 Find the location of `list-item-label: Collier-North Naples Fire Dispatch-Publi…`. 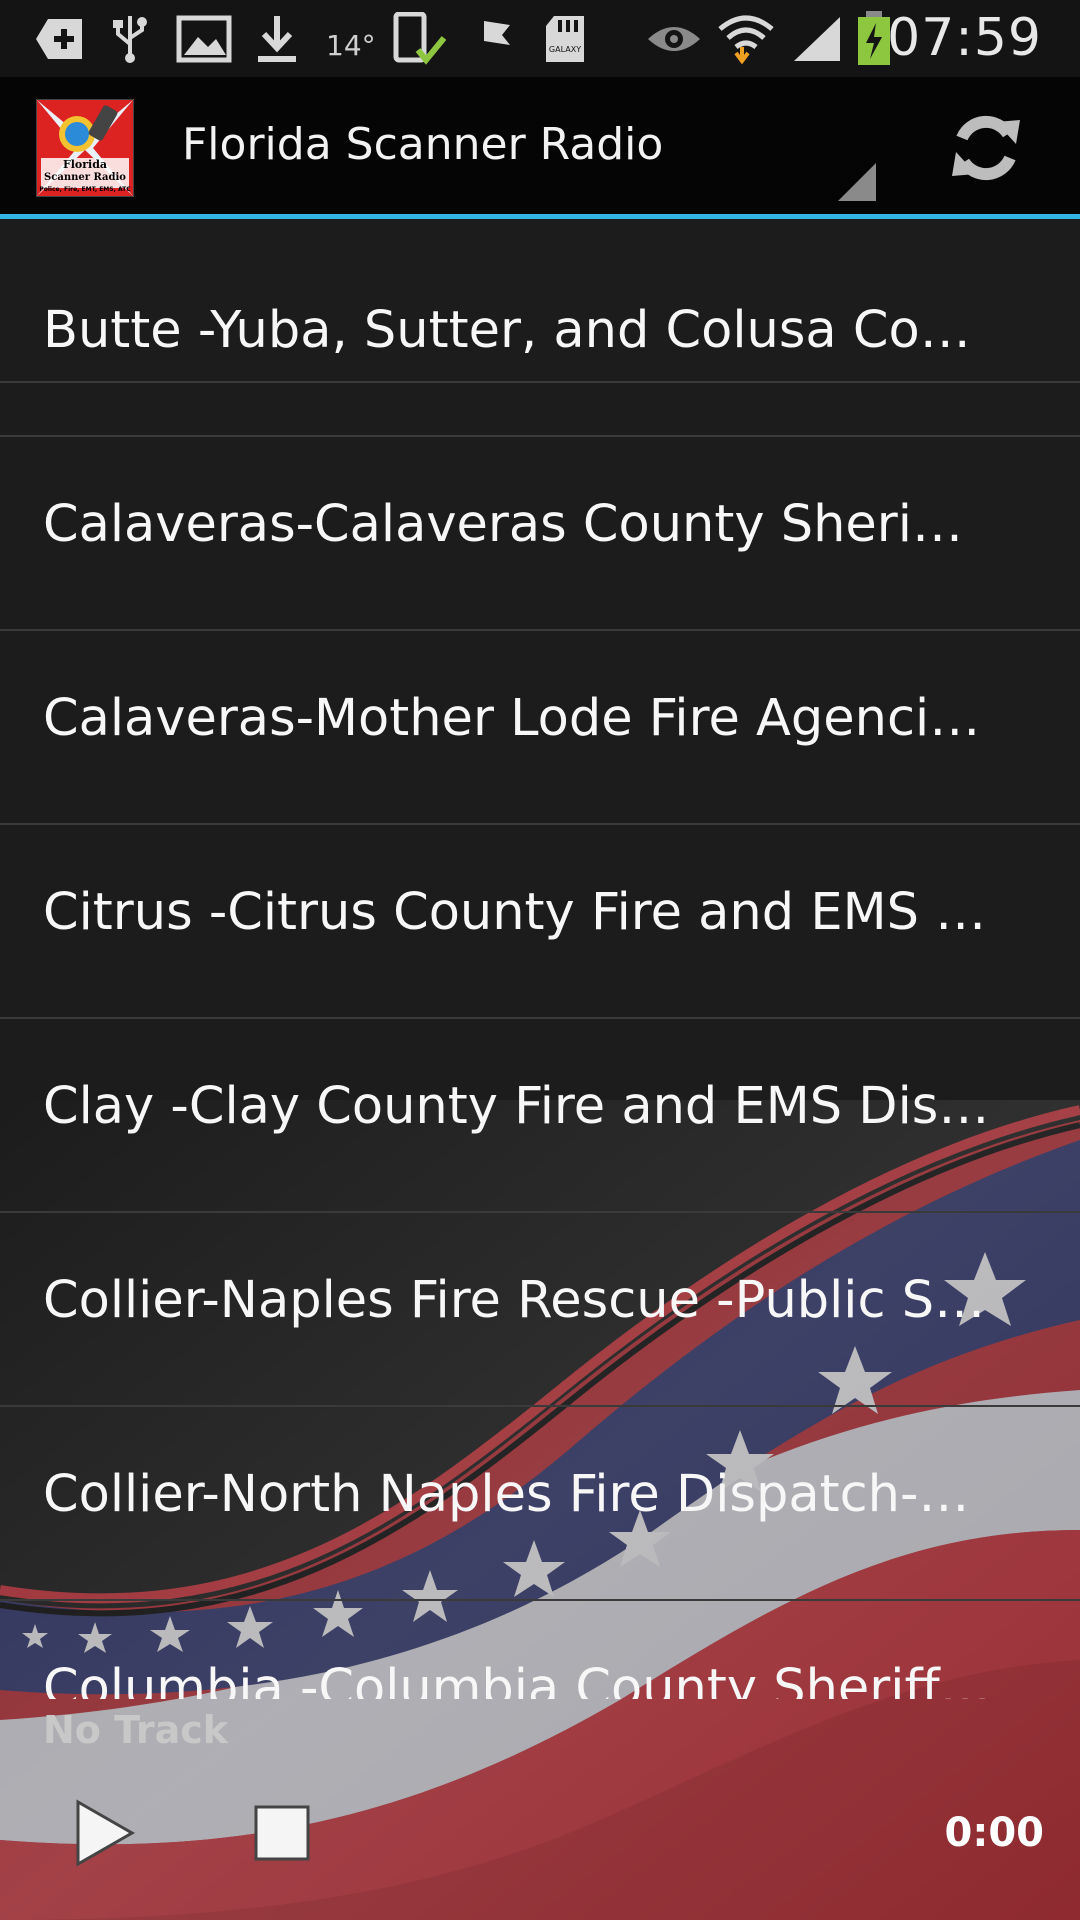

list-item-label: Collier-North Naples Fire Dispatch-Publi… is located at coordinates (520, 1494).